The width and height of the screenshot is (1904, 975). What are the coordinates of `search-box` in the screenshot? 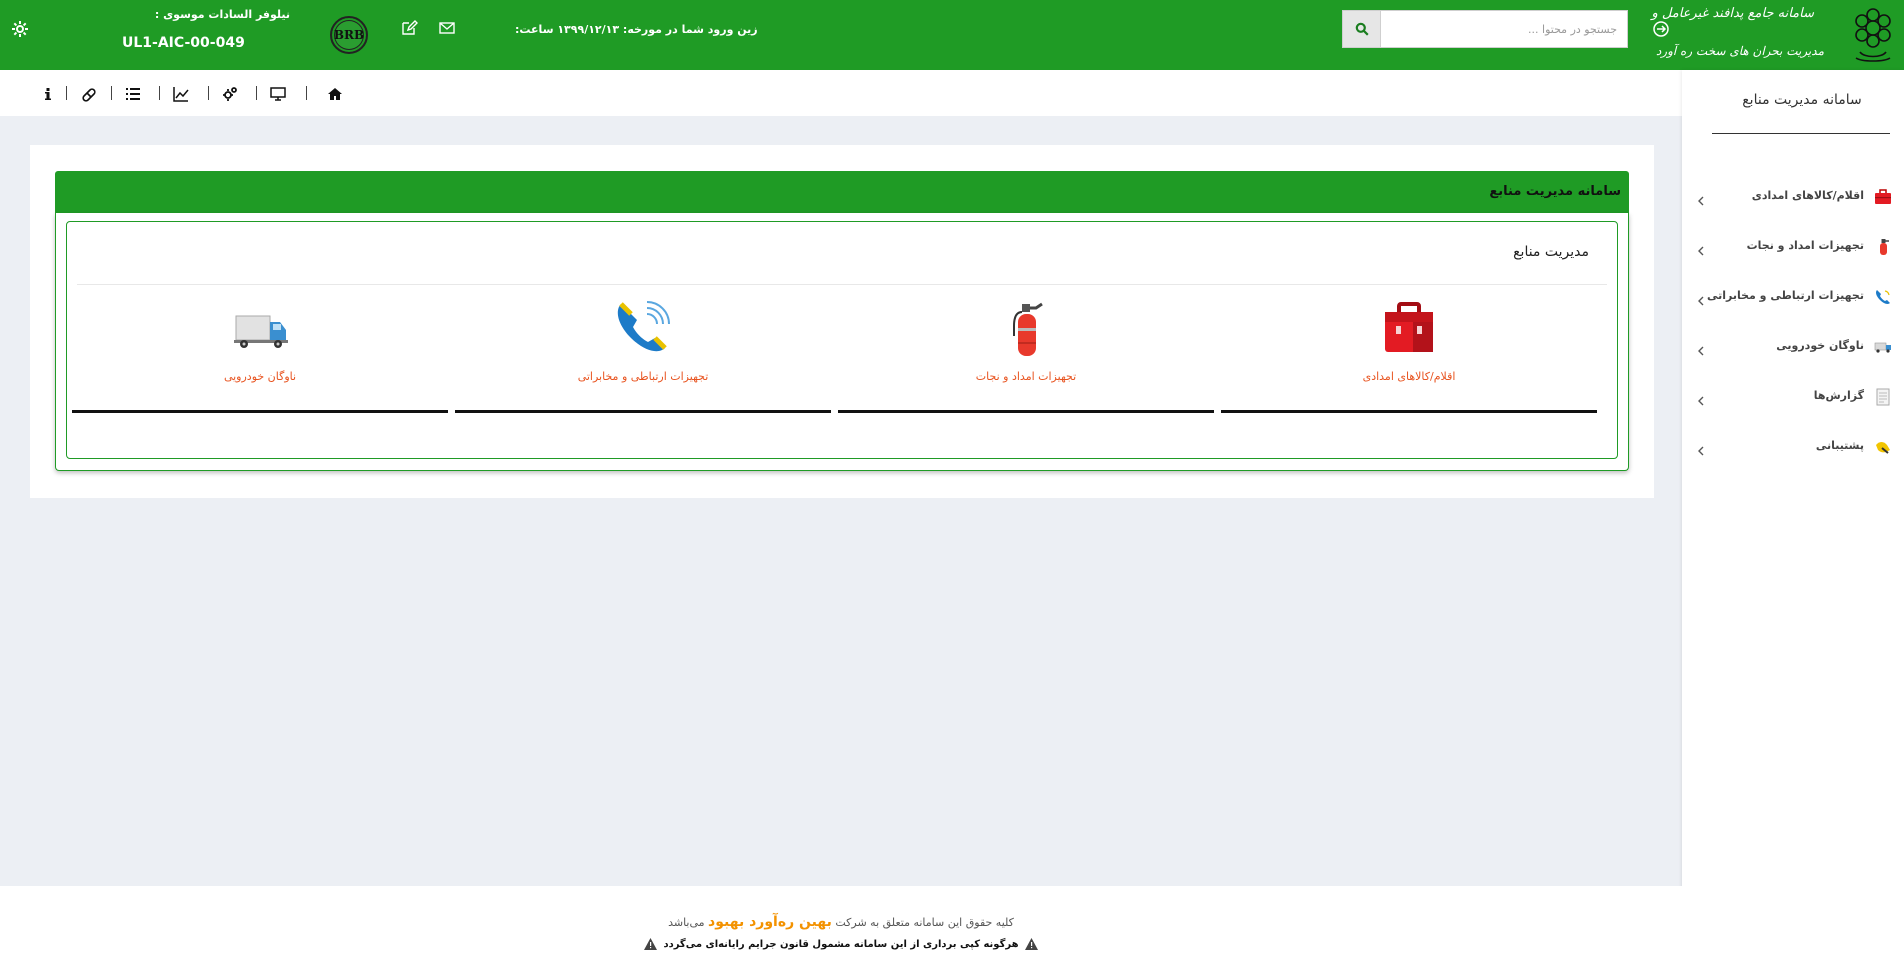 It's located at (1485, 29).